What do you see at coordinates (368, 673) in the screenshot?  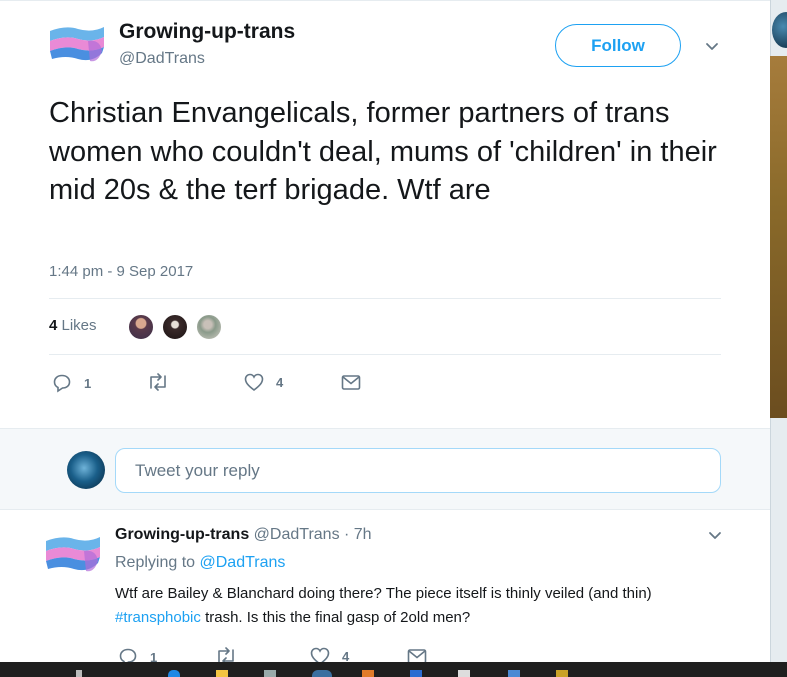 I see `taskbar-firefox-icon` at bounding box center [368, 673].